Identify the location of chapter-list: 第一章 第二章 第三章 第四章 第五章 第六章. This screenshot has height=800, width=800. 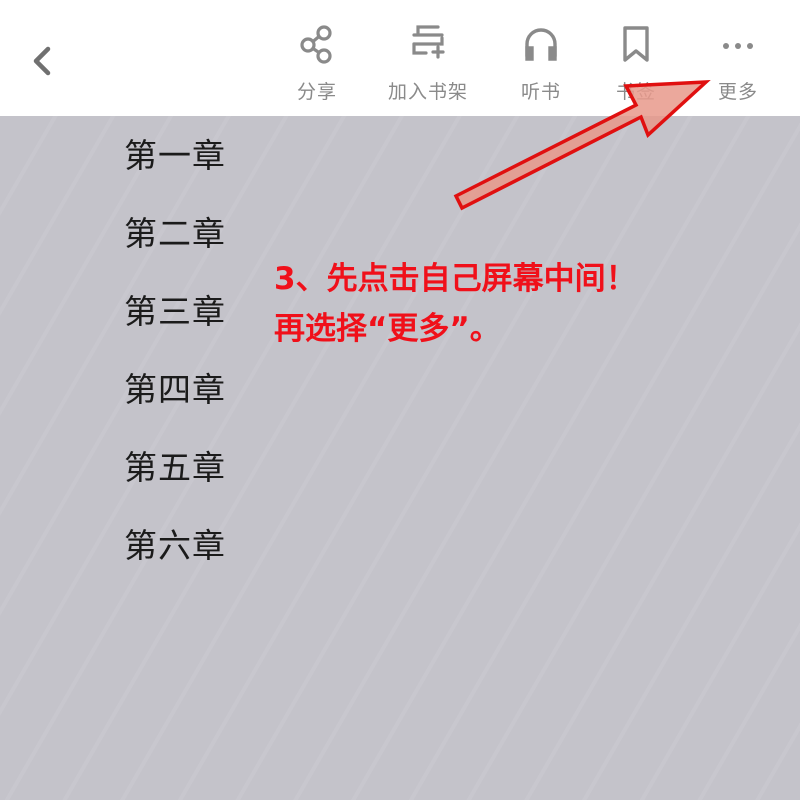
(175, 368).